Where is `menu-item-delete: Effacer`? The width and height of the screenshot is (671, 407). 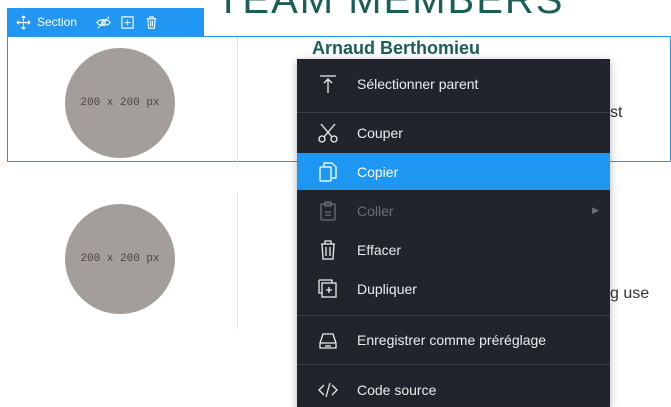 menu-item-delete: Effacer is located at coordinates (453, 249).